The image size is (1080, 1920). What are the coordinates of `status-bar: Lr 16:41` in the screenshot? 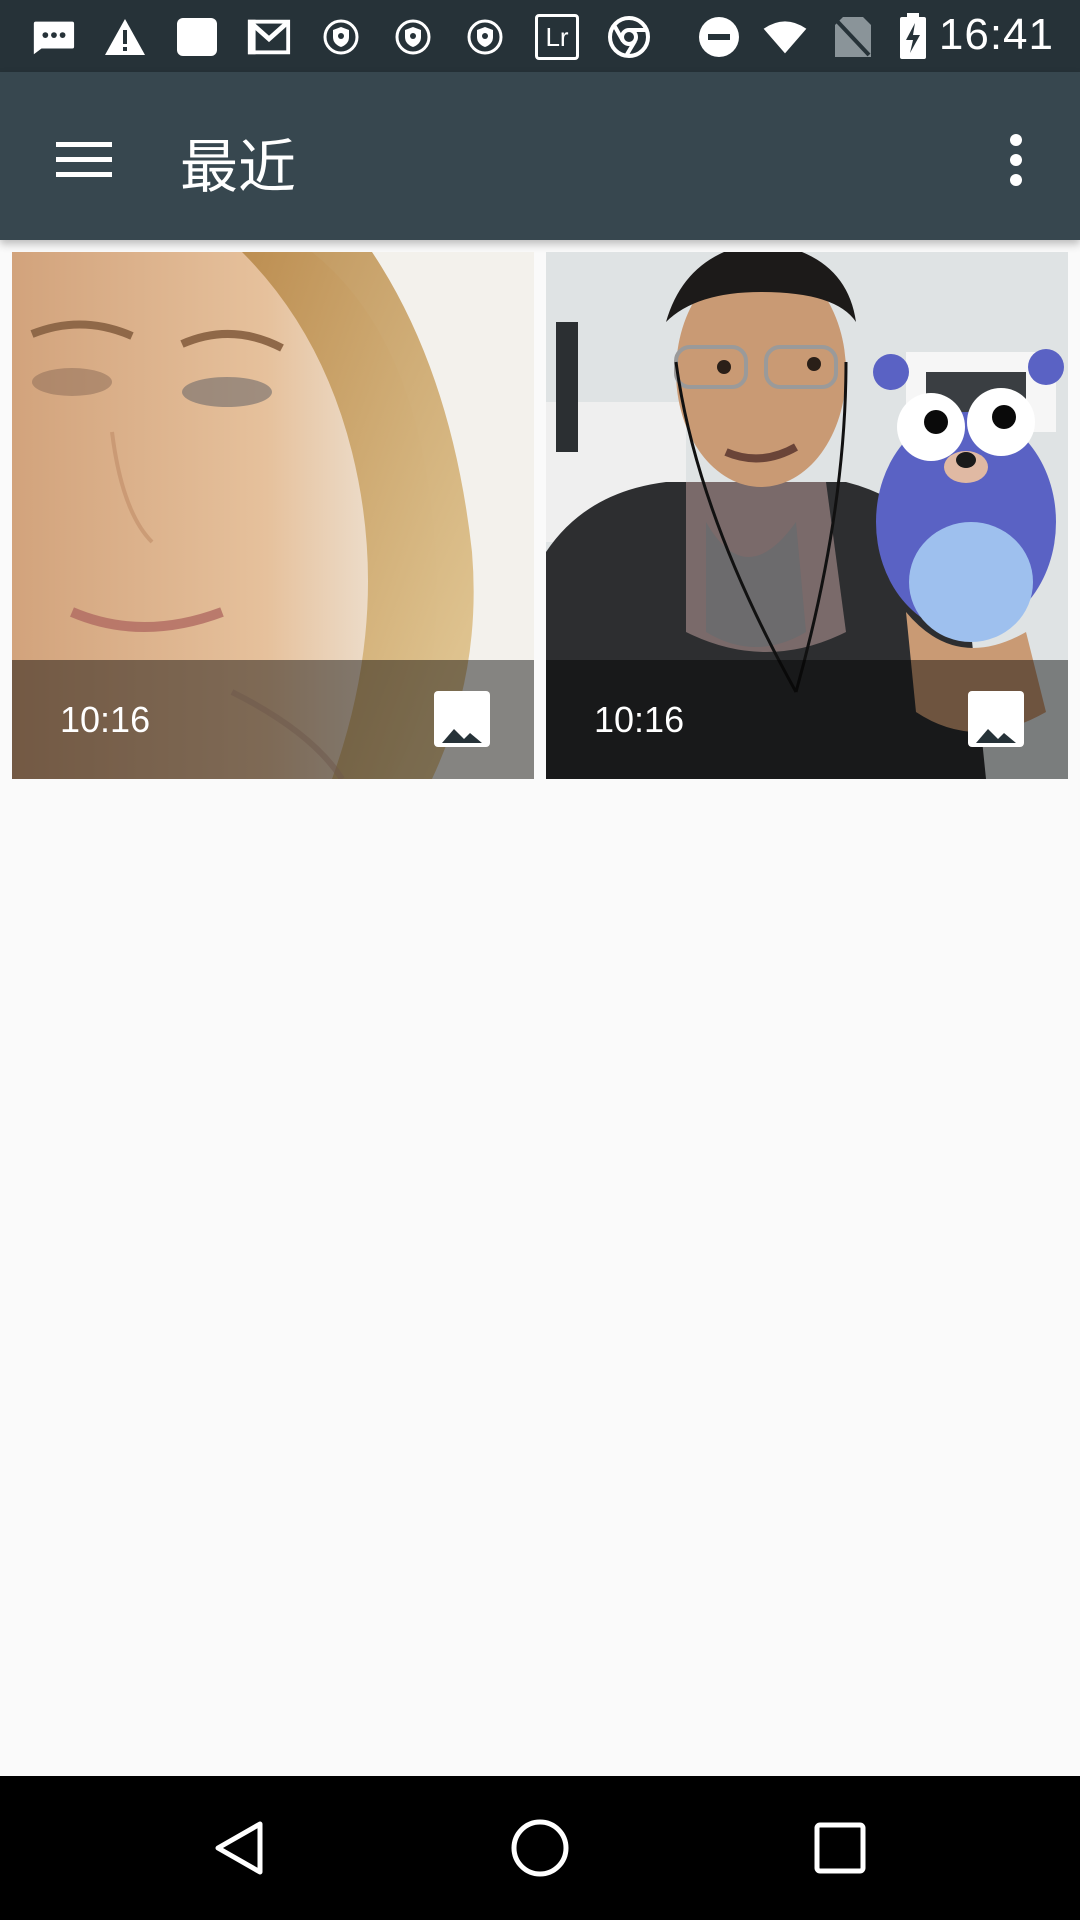 It's located at (540, 36).